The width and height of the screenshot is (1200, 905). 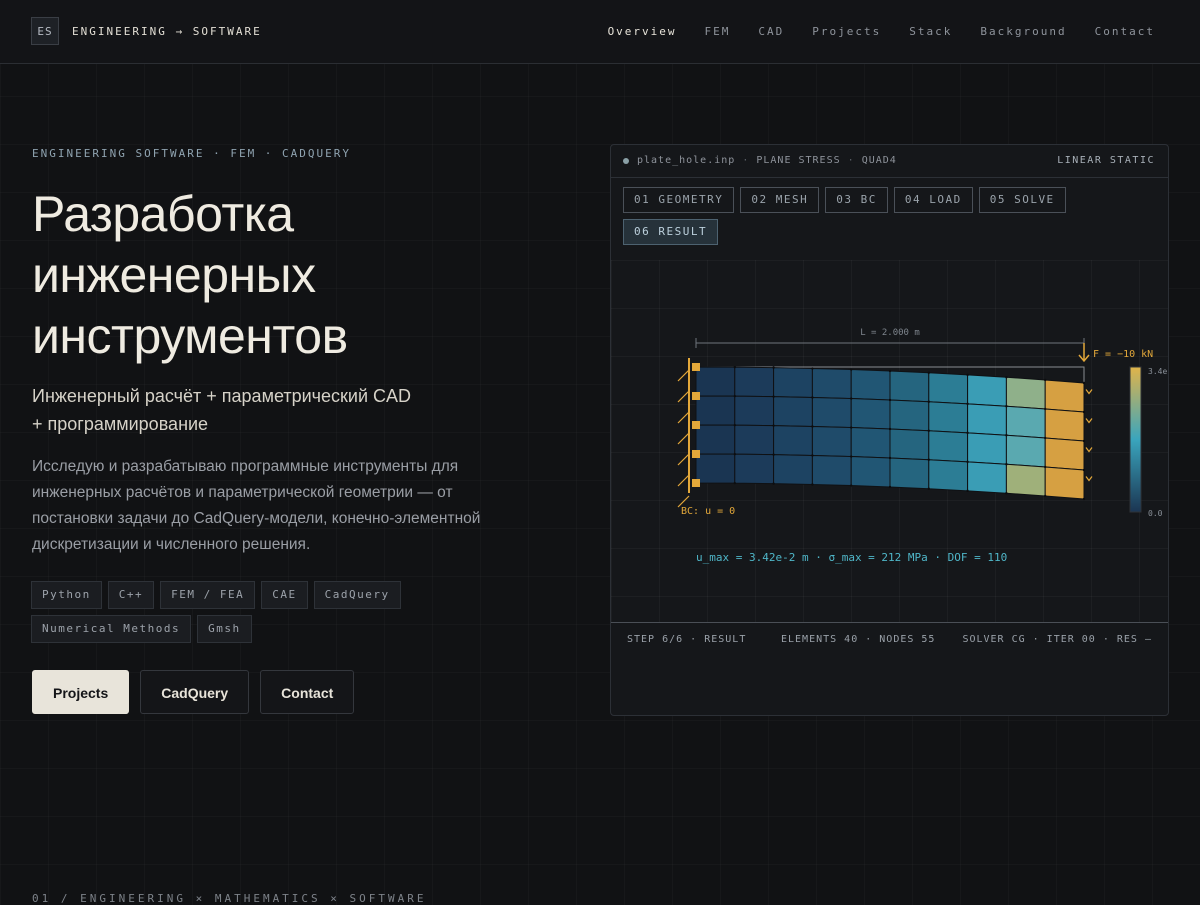 What do you see at coordinates (1089, 450) in the screenshot?
I see `load-arrow` at bounding box center [1089, 450].